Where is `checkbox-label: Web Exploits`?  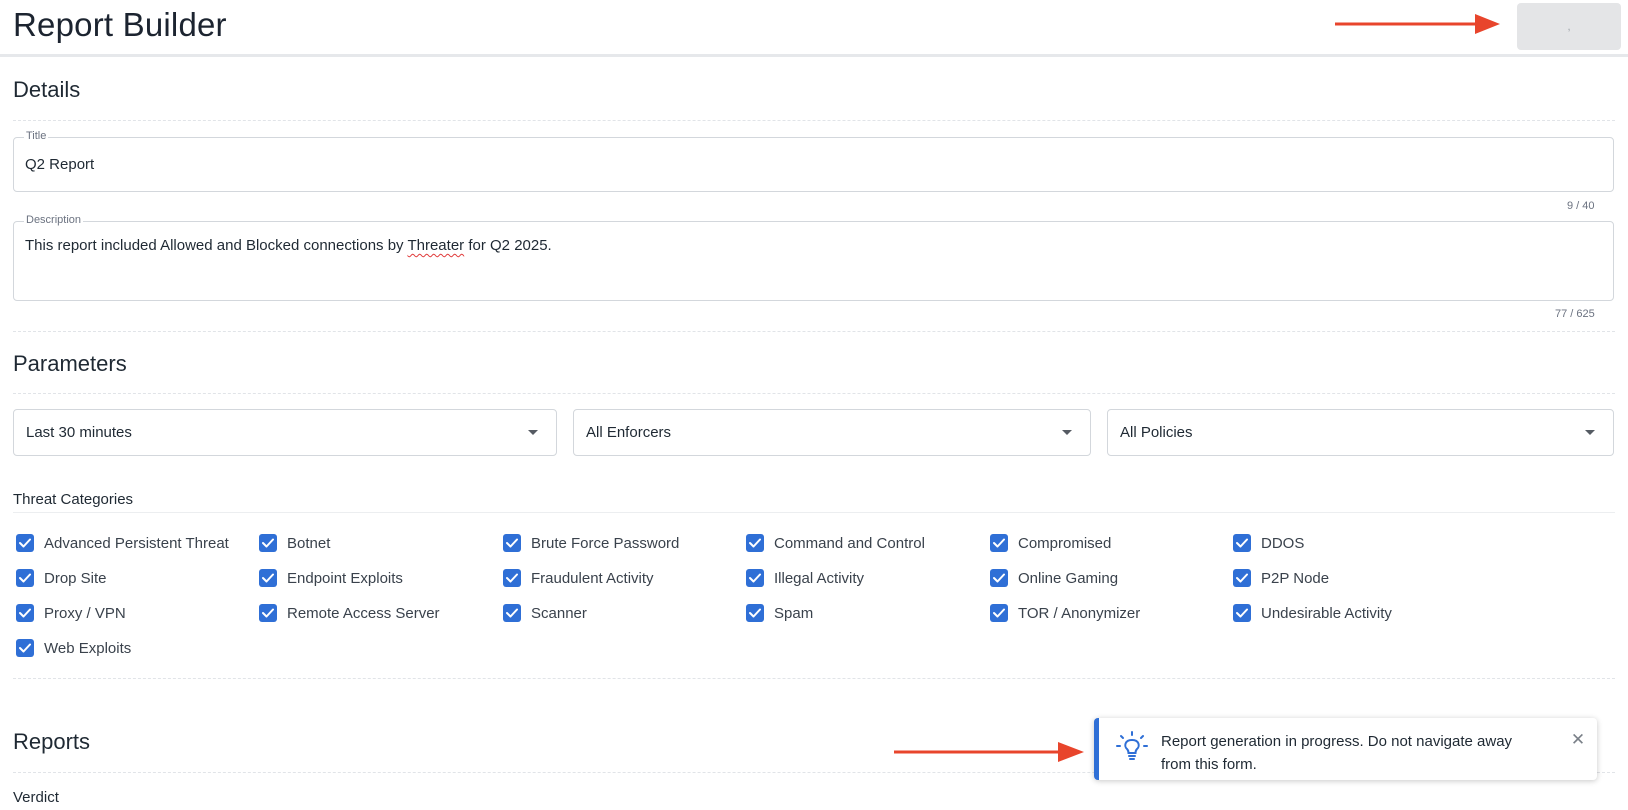 checkbox-label: Web Exploits is located at coordinates (88, 648).